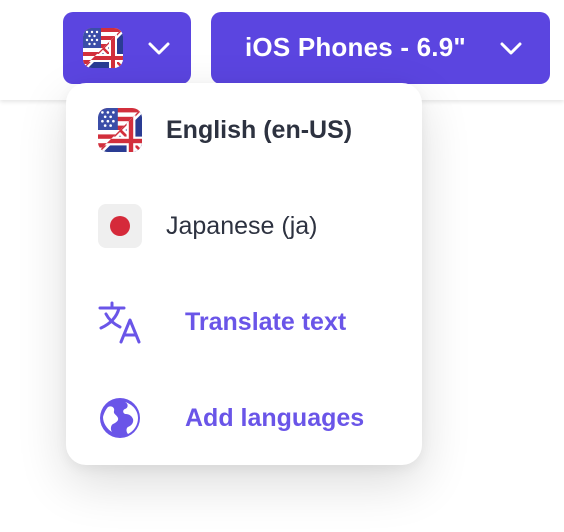  I want to click on add-languages-button: Add languages, so click(244, 418).